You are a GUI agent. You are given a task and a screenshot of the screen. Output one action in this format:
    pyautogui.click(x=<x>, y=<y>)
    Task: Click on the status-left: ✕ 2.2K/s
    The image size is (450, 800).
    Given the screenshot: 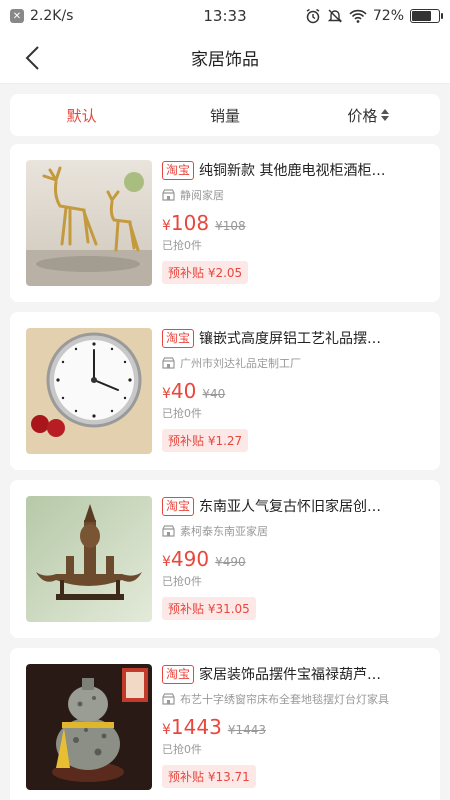 What is the action you would take?
    pyautogui.click(x=41, y=16)
    